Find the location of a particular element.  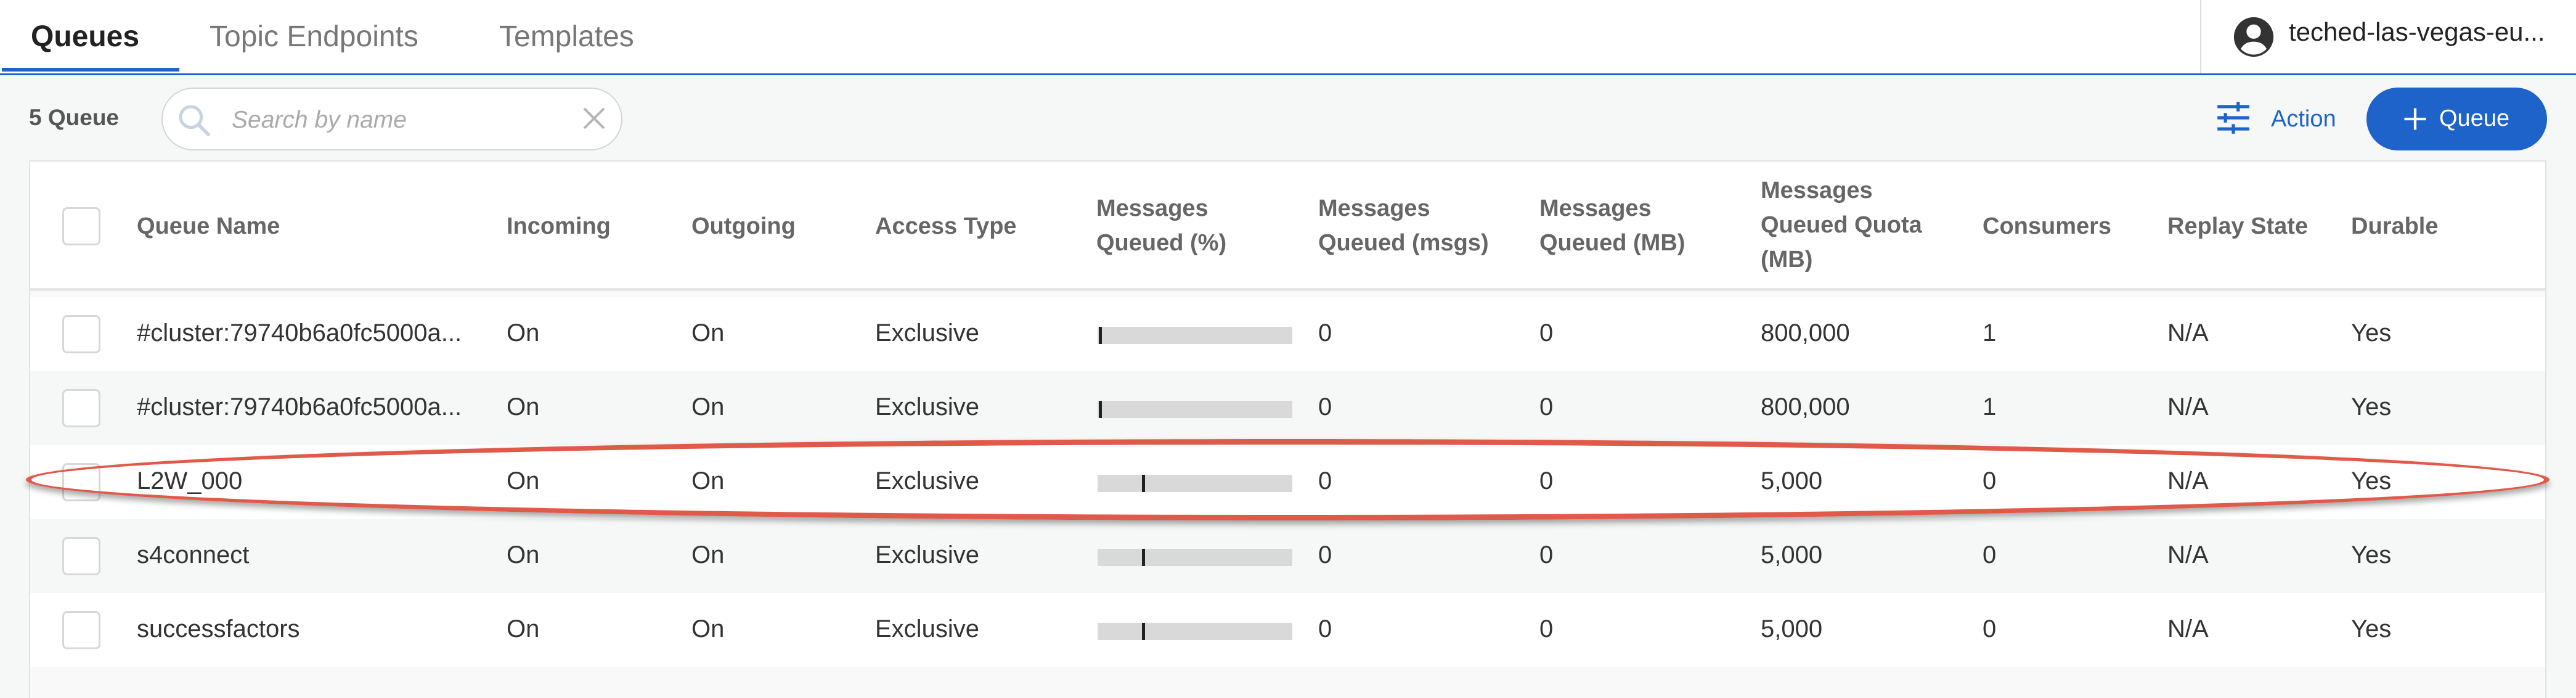

col-msgs-mb: Messages Queued (MB) is located at coordinates (1612, 226).